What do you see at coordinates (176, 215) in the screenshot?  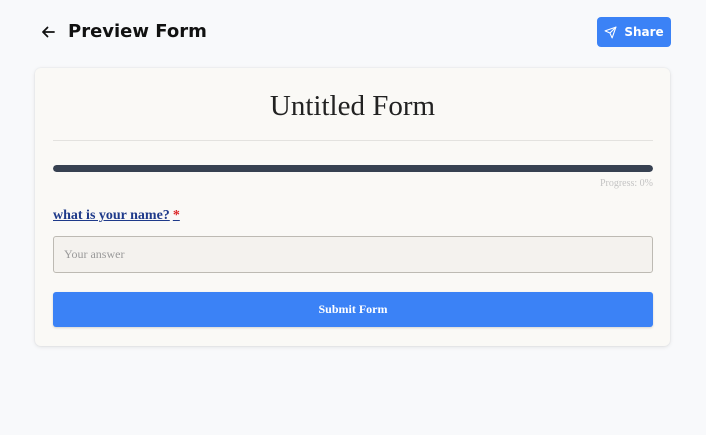 I see `required-asterisk: *` at bounding box center [176, 215].